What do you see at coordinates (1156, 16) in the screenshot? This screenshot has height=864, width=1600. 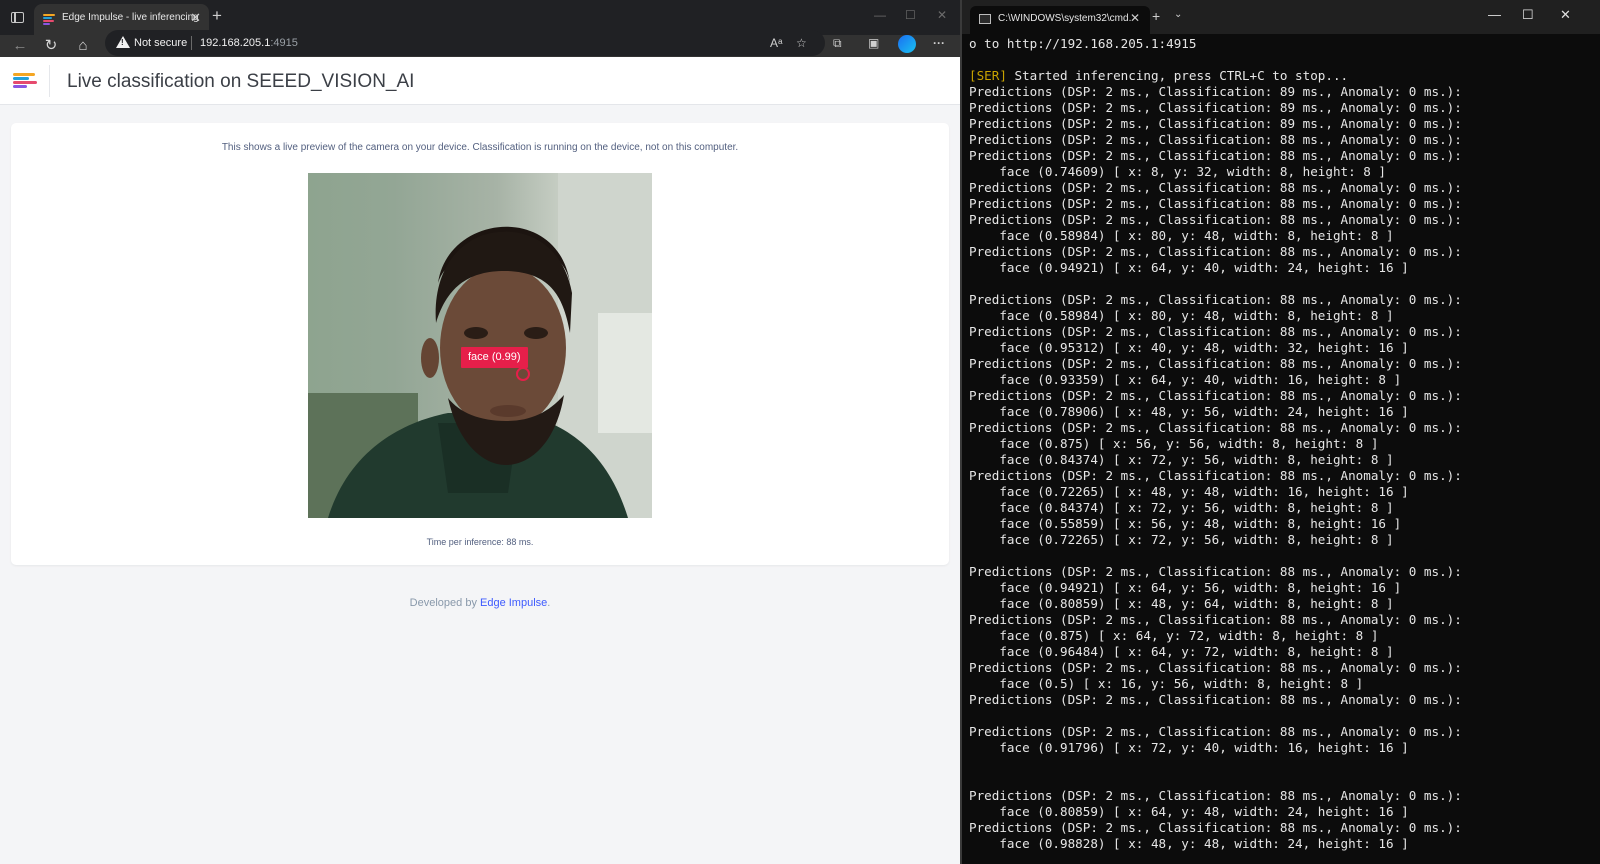 I see `terminal-new-tab-button: +` at bounding box center [1156, 16].